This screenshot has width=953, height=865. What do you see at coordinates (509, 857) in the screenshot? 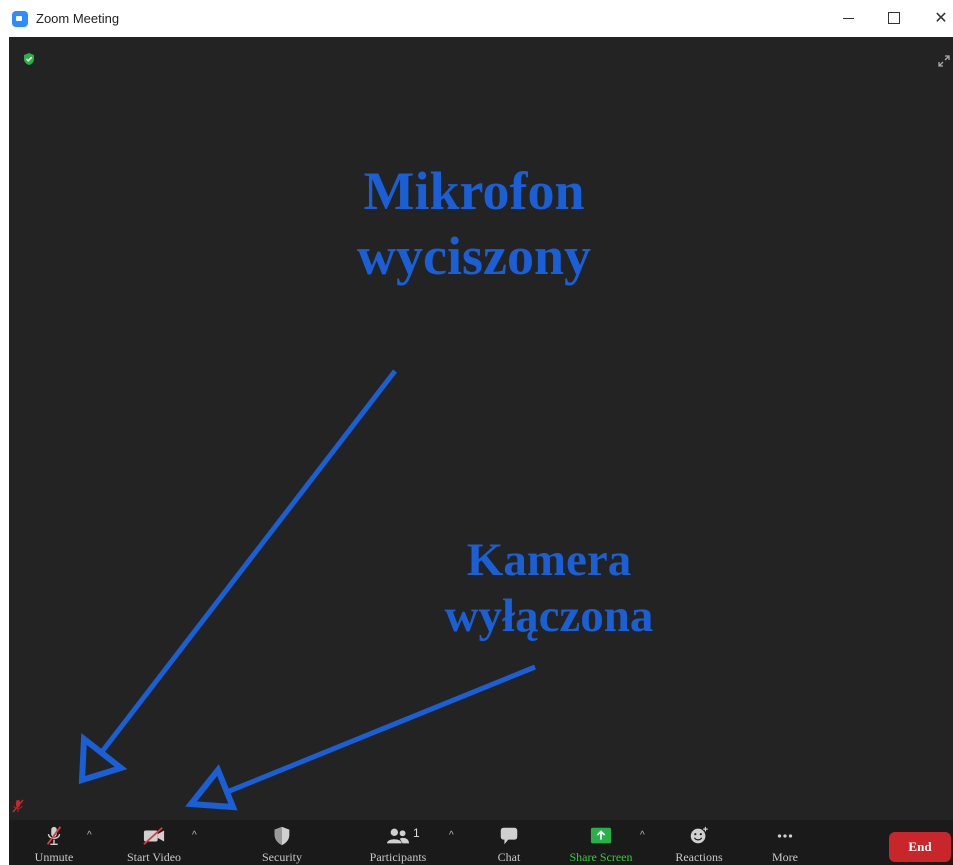
I see `chat-label: Chat` at bounding box center [509, 857].